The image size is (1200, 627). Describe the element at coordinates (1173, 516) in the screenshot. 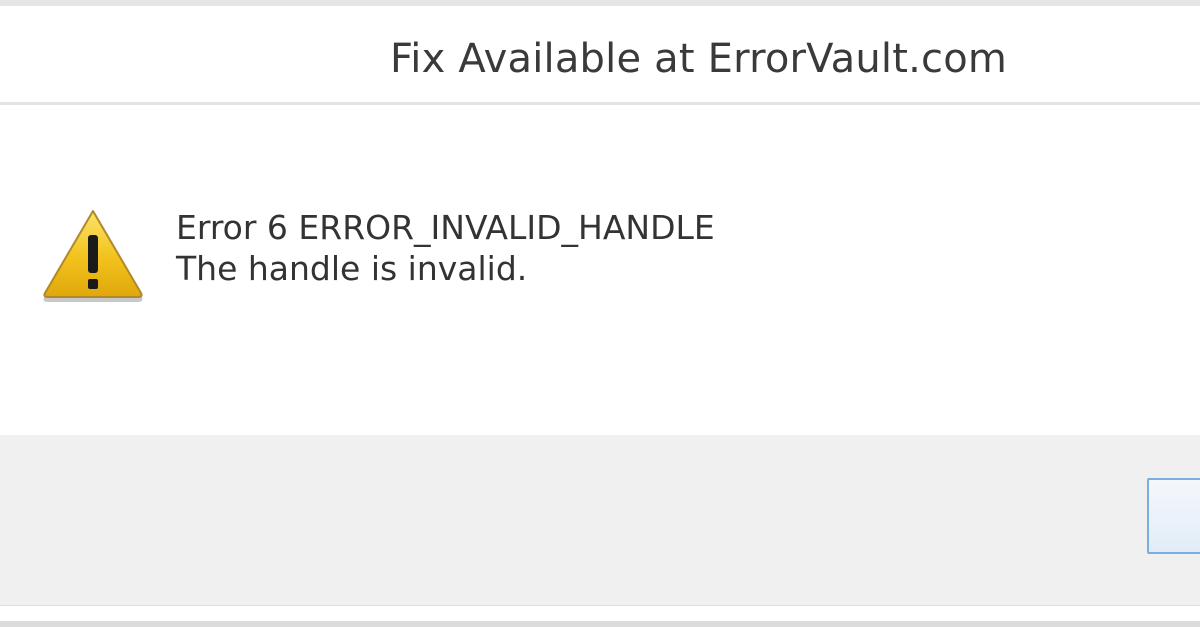

I see `ok-button` at that location.